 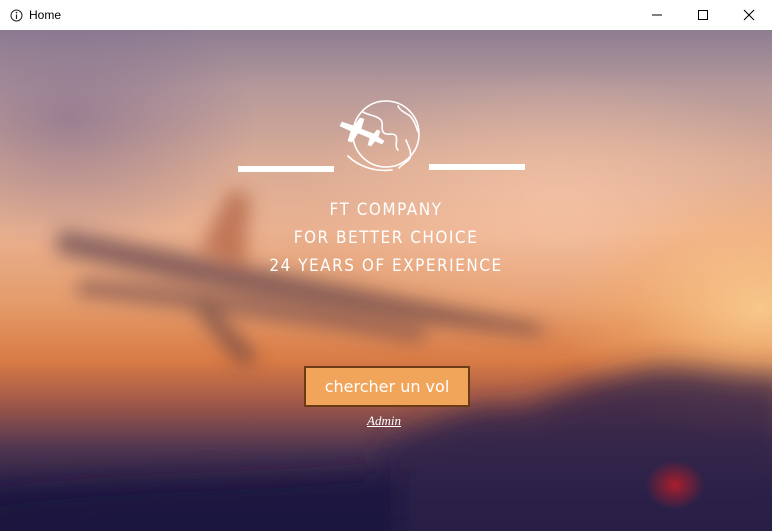 What do you see at coordinates (16, 15) in the screenshot?
I see `app-info-icon` at bounding box center [16, 15].